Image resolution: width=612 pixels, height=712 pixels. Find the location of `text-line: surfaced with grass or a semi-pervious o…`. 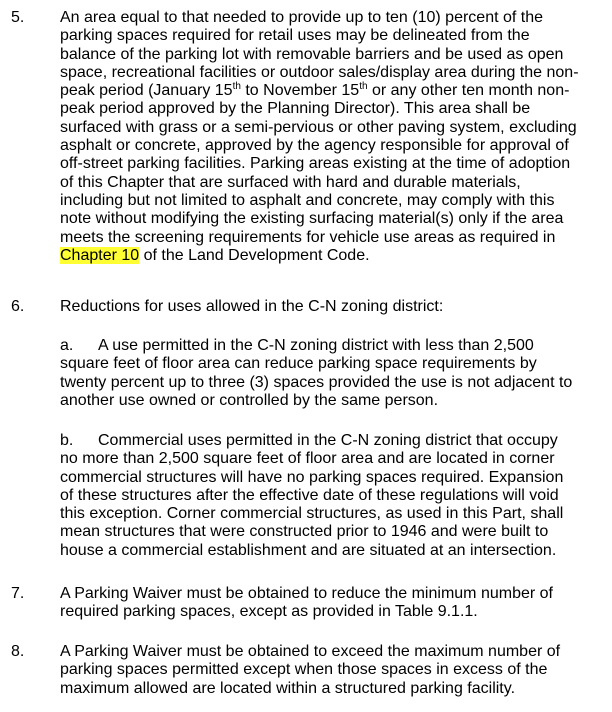

text-line: surfaced with grass or a semi-pervious o… is located at coordinates (318, 127).